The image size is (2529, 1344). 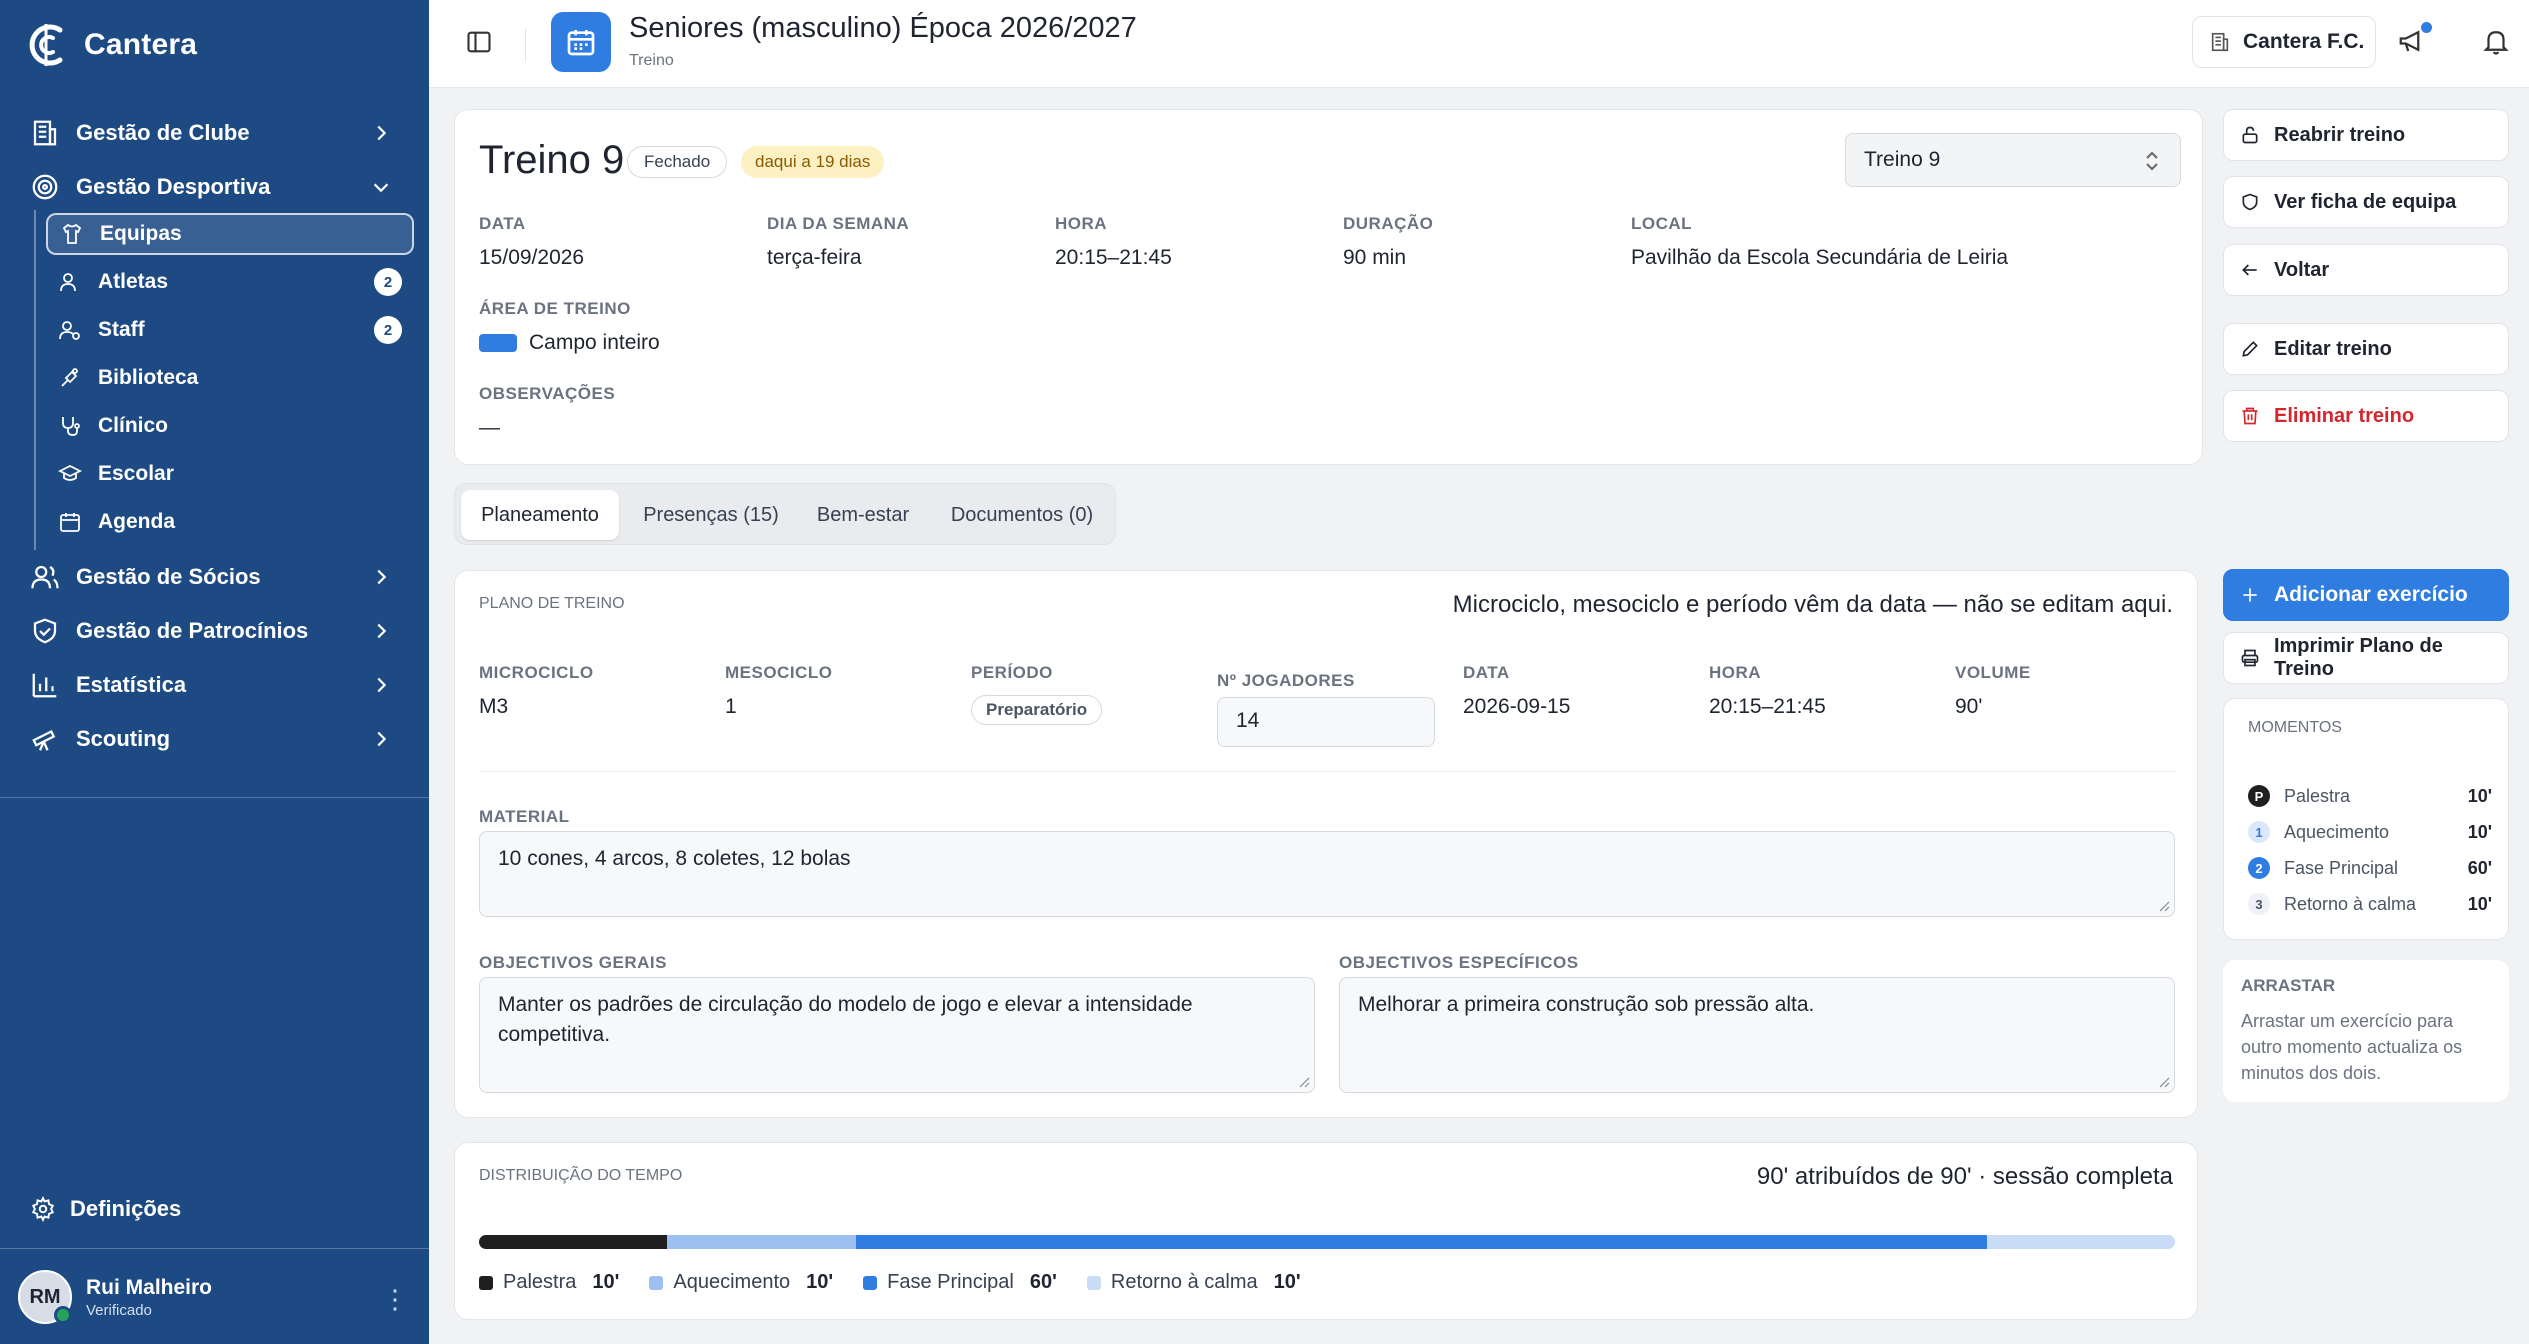 What do you see at coordinates (2333, 348) in the screenshot?
I see `button-label: Editar treino` at bounding box center [2333, 348].